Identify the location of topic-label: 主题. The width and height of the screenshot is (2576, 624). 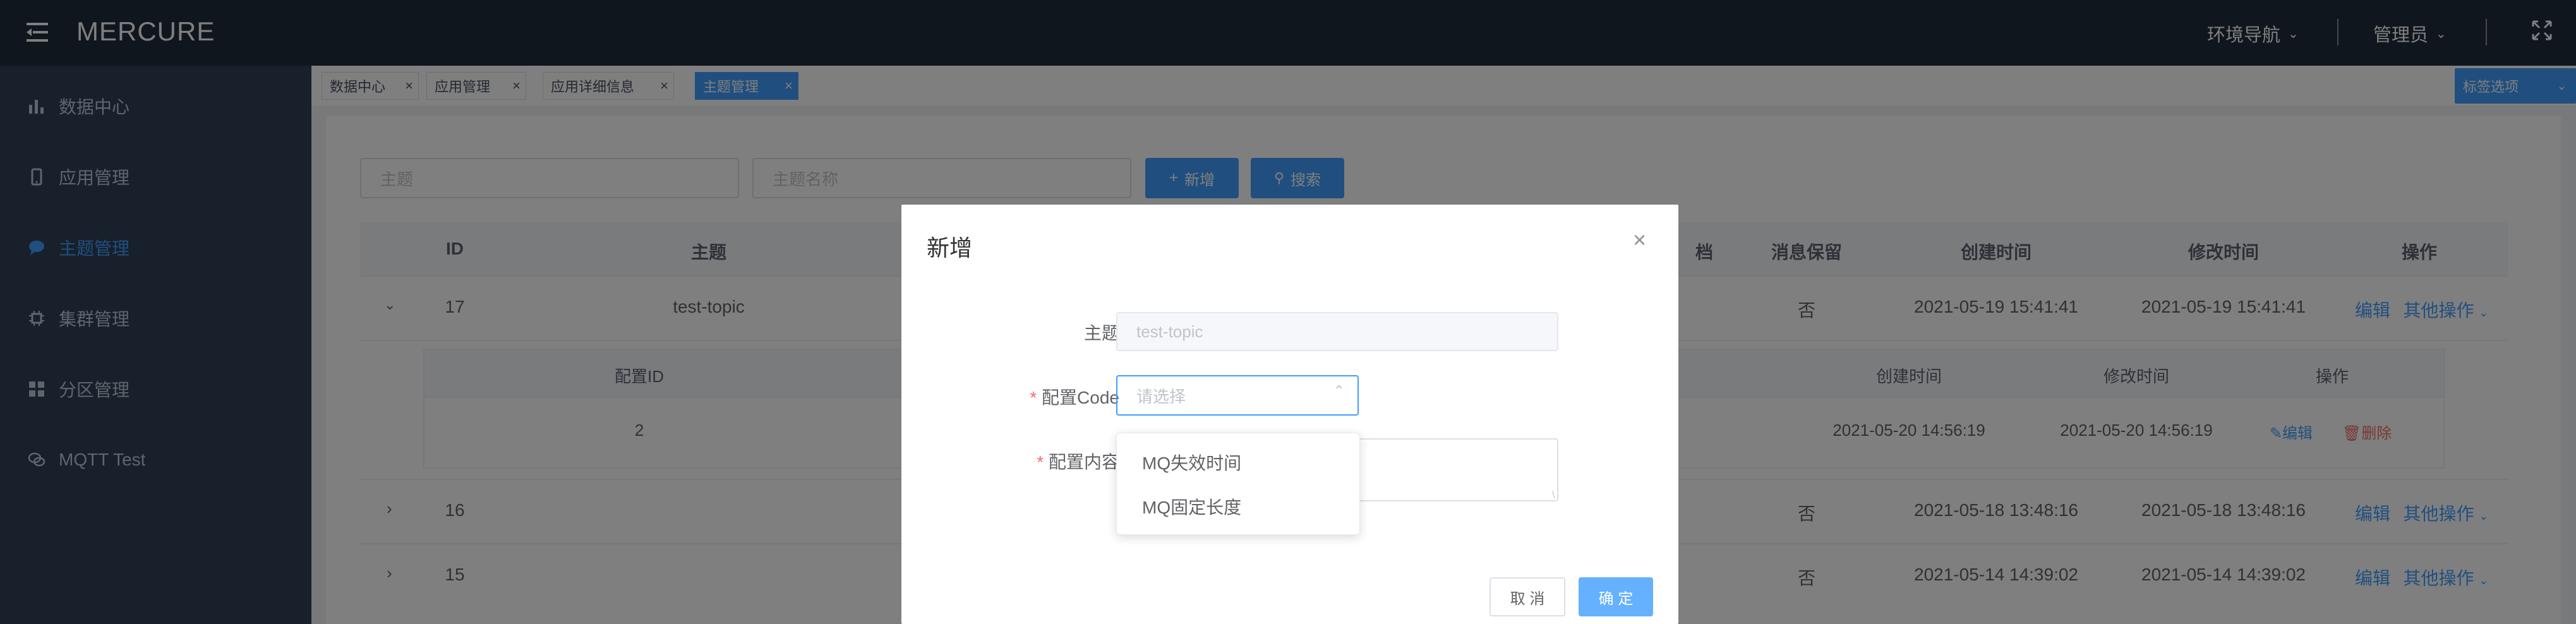
(1101, 333).